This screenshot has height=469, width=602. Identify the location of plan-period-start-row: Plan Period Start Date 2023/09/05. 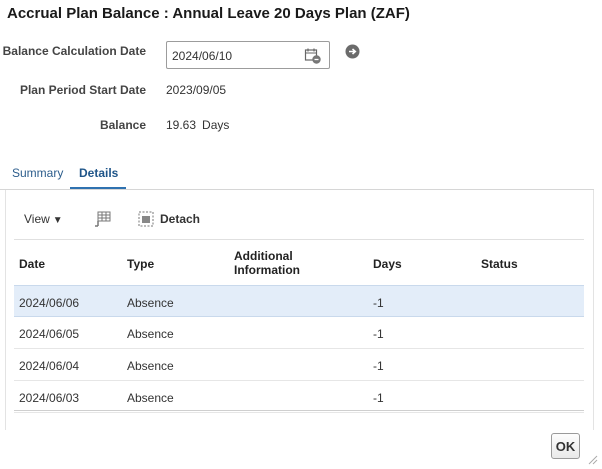
(301, 90).